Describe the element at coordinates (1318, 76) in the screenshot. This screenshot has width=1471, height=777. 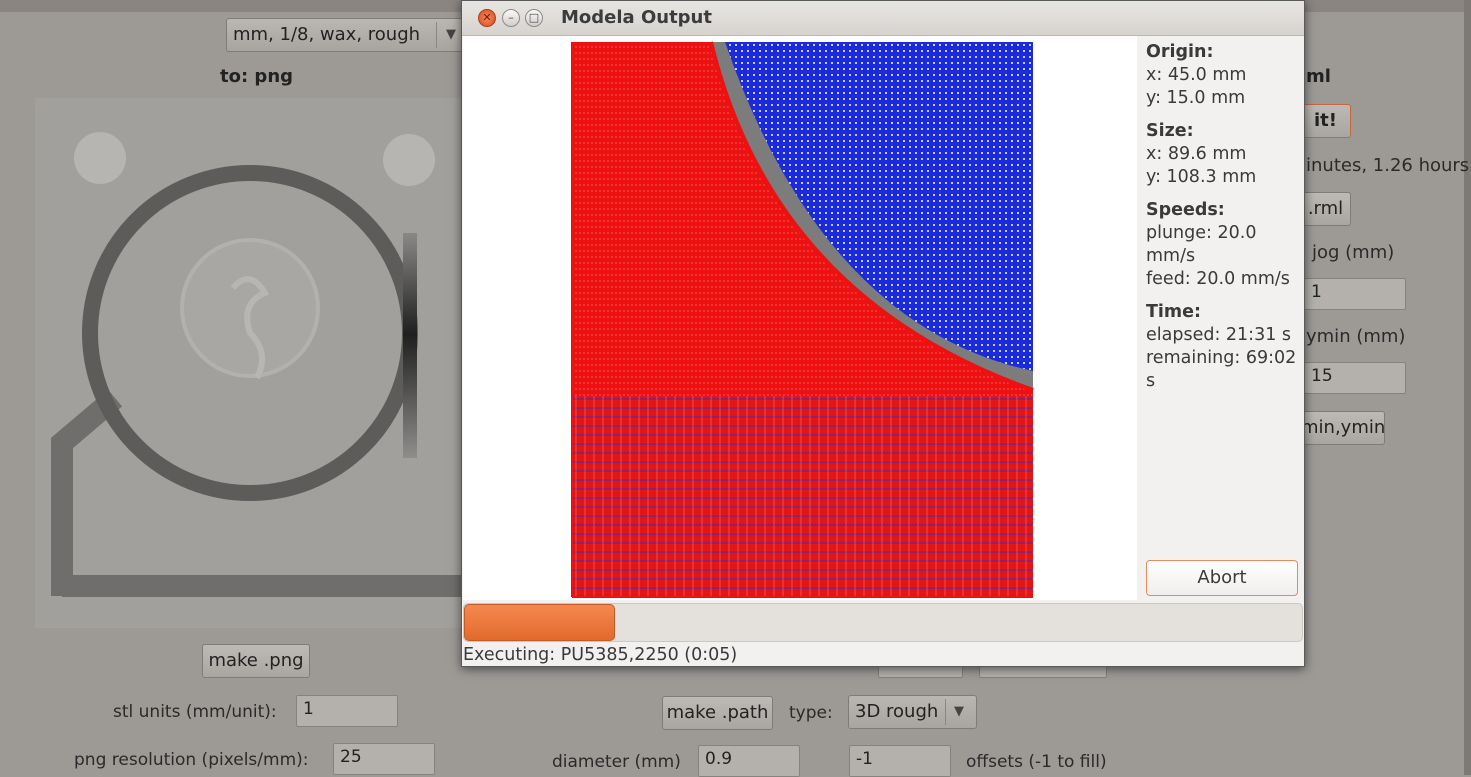
I see `output-heading-partial: ml` at that location.